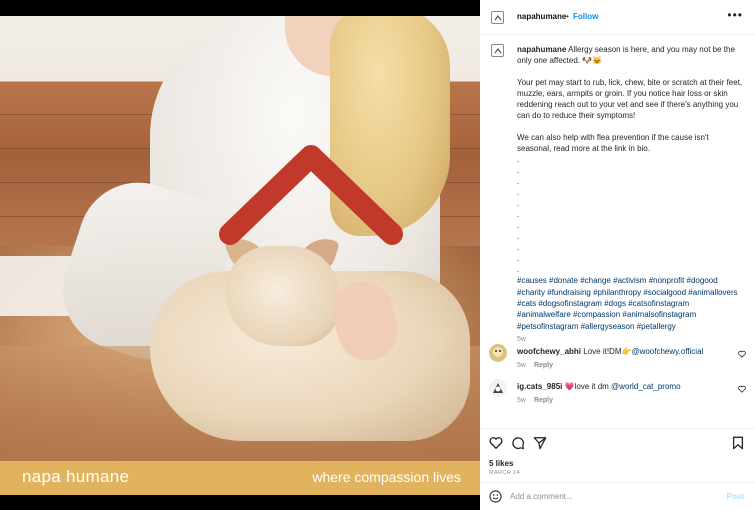 The height and width of the screenshot is (510, 754). I want to click on hashtag-link: #animalwelfare, so click(544, 314).